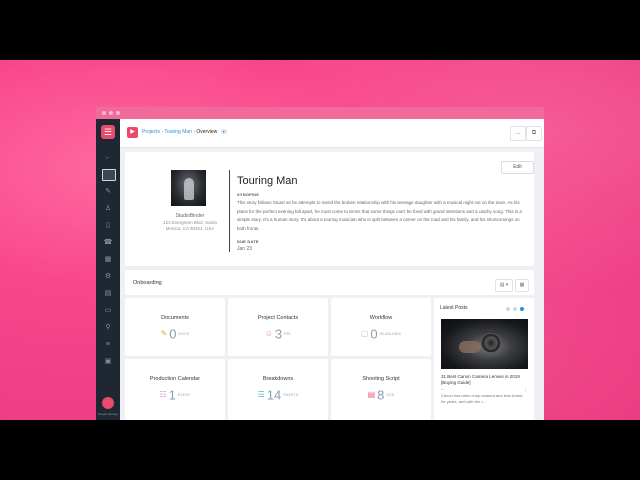  I want to click on tile-number: 14, so click(274, 395).